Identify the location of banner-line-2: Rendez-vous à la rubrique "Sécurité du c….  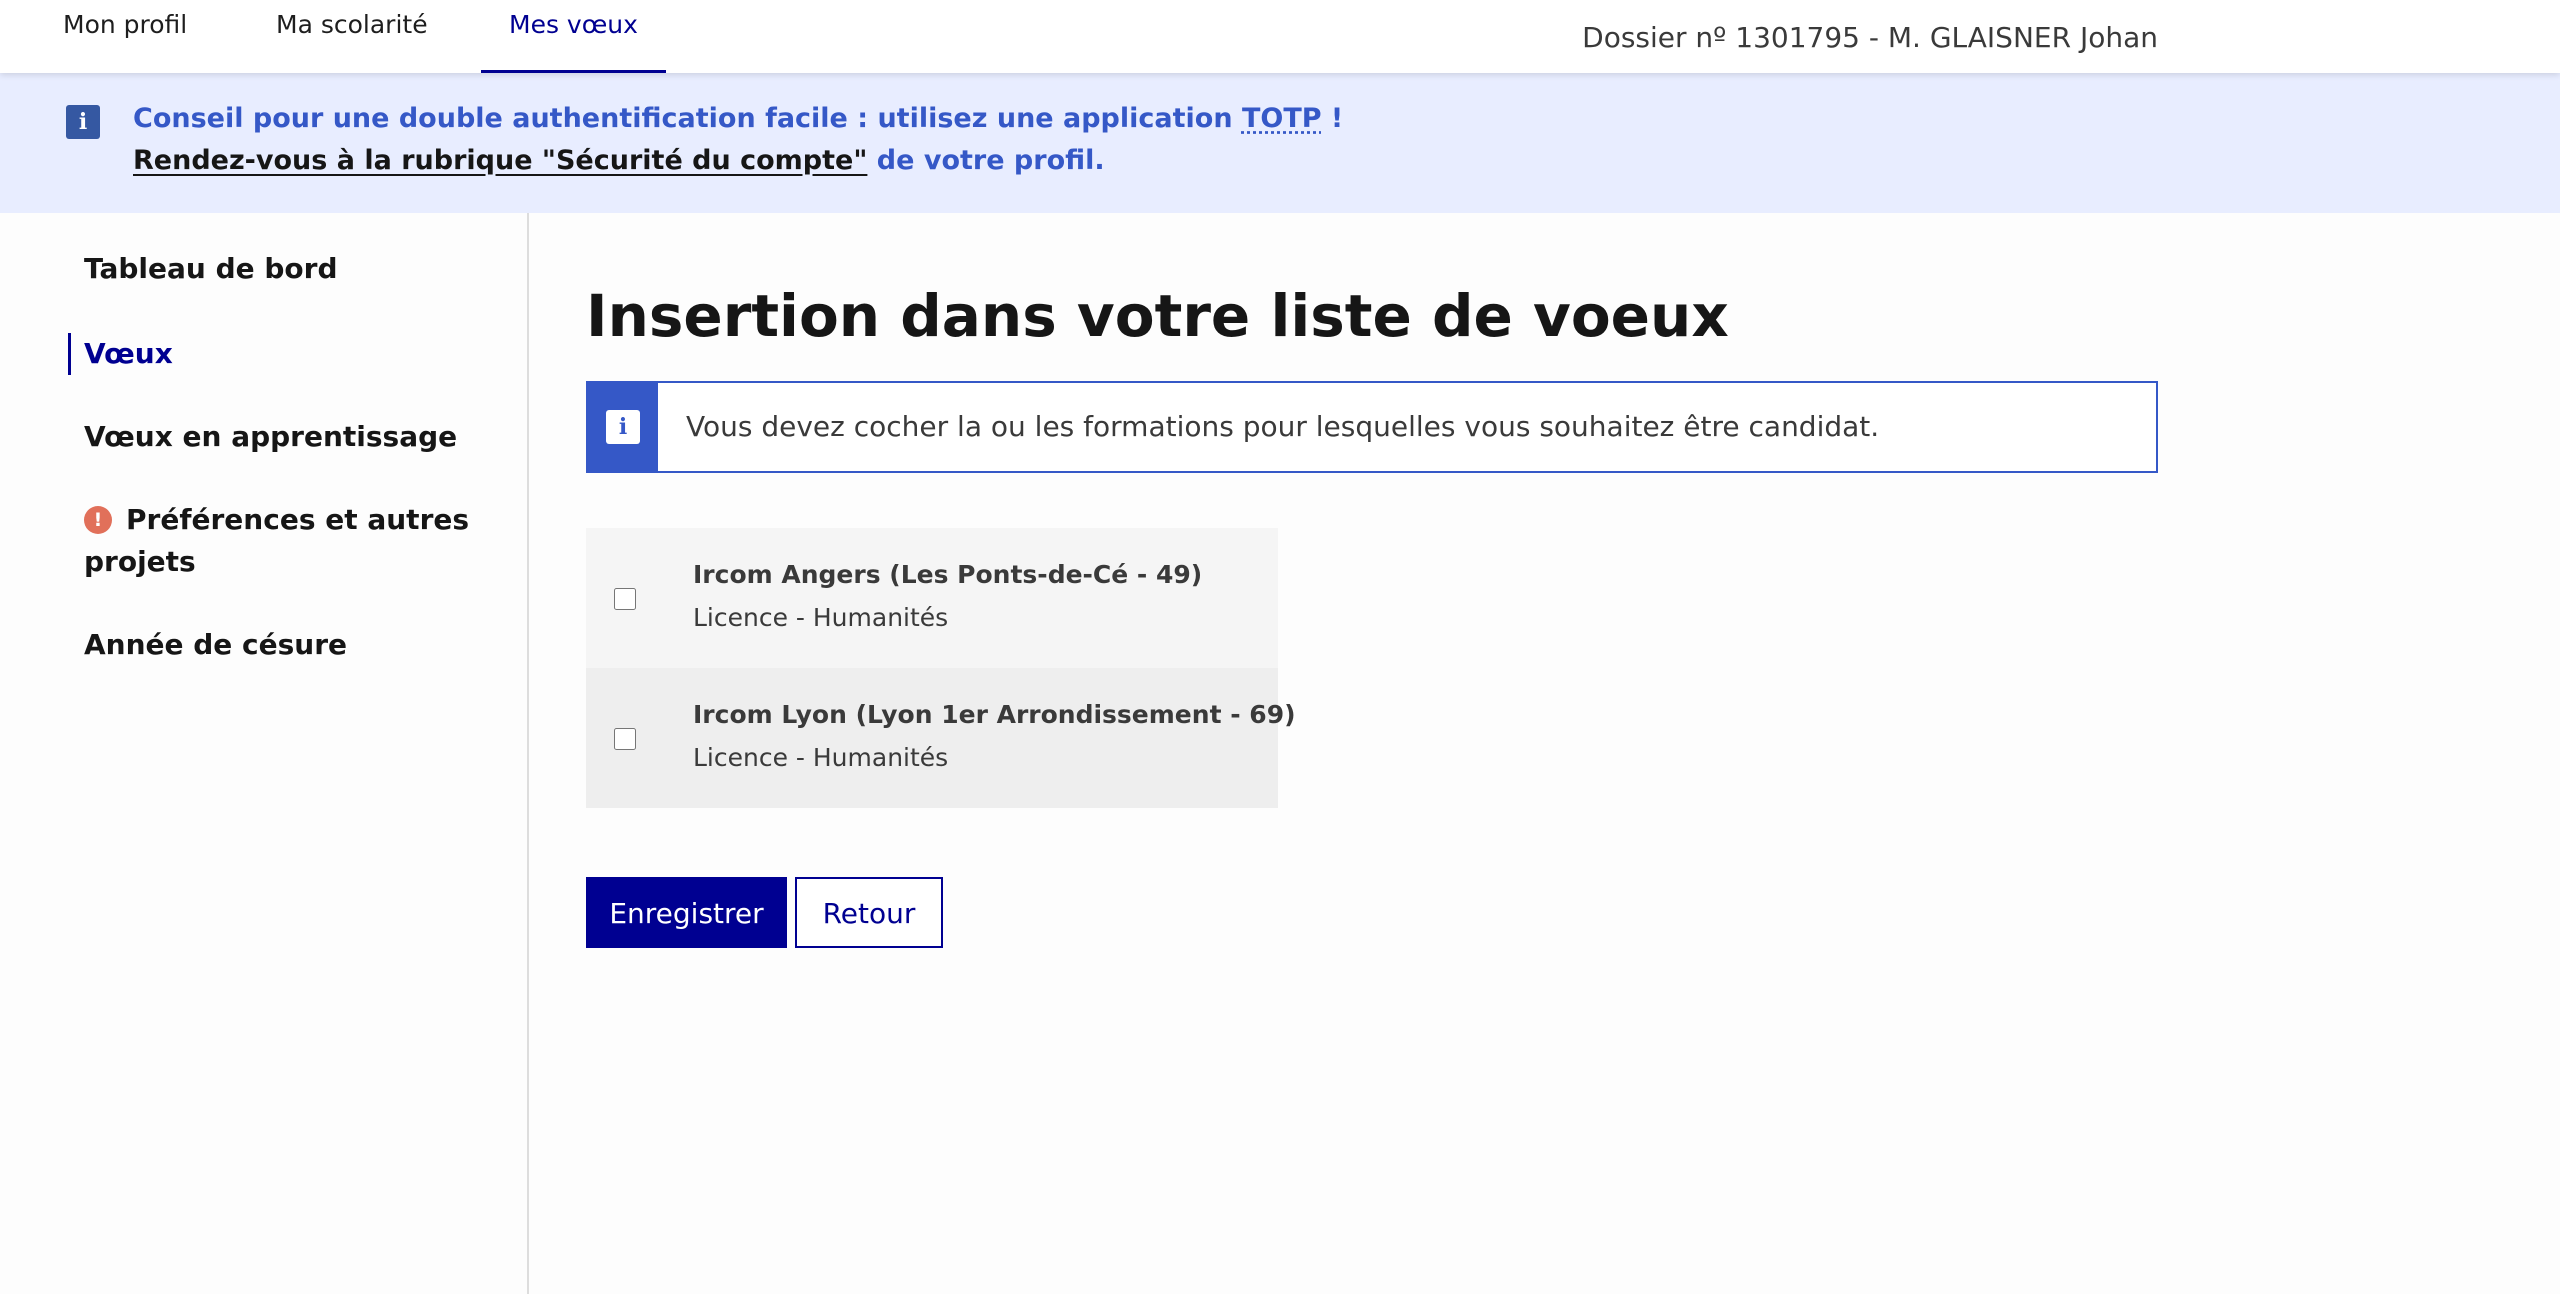
(619, 160).